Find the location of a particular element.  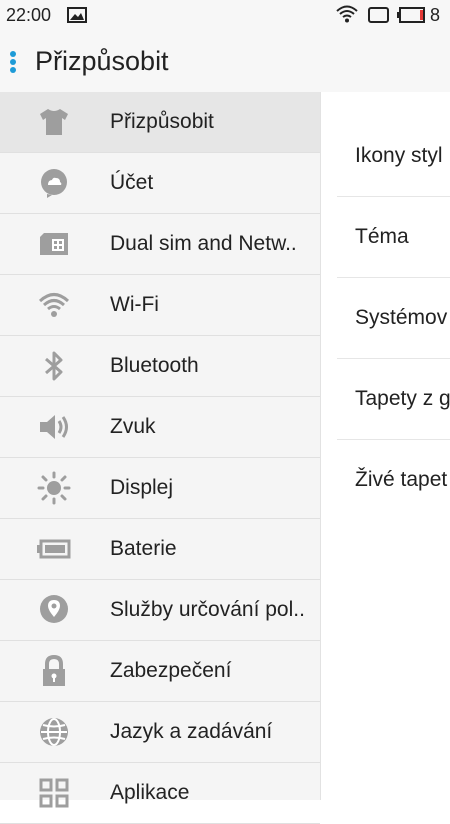

panel-item-live-wallpapers: Živé tapet is located at coordinates (393, 480).